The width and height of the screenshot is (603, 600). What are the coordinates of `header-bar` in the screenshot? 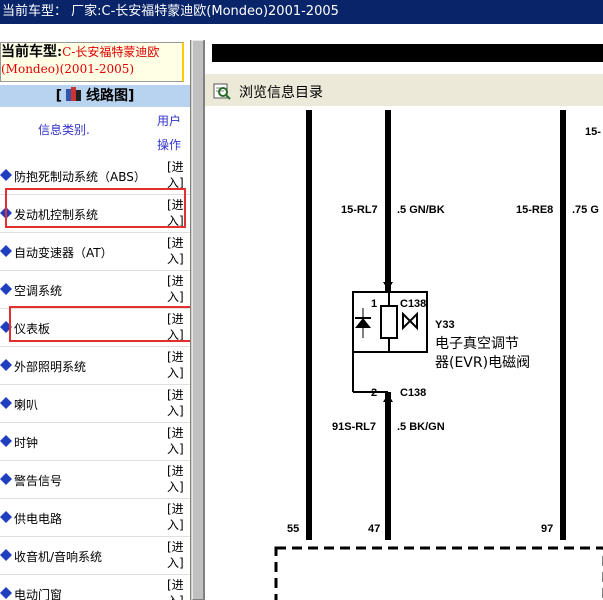 It's located at (407, 53).